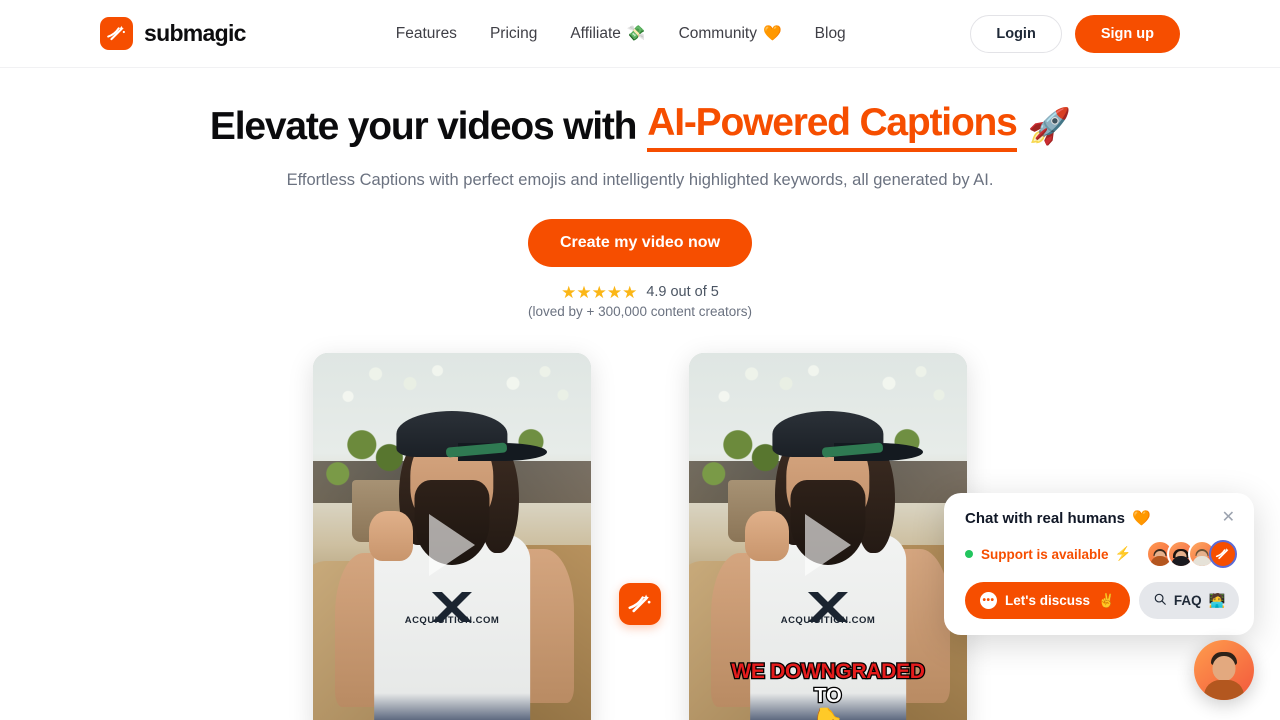 The image size is (1280, 720). I want to click on faq-label: FAQ, so click(1187, 600).